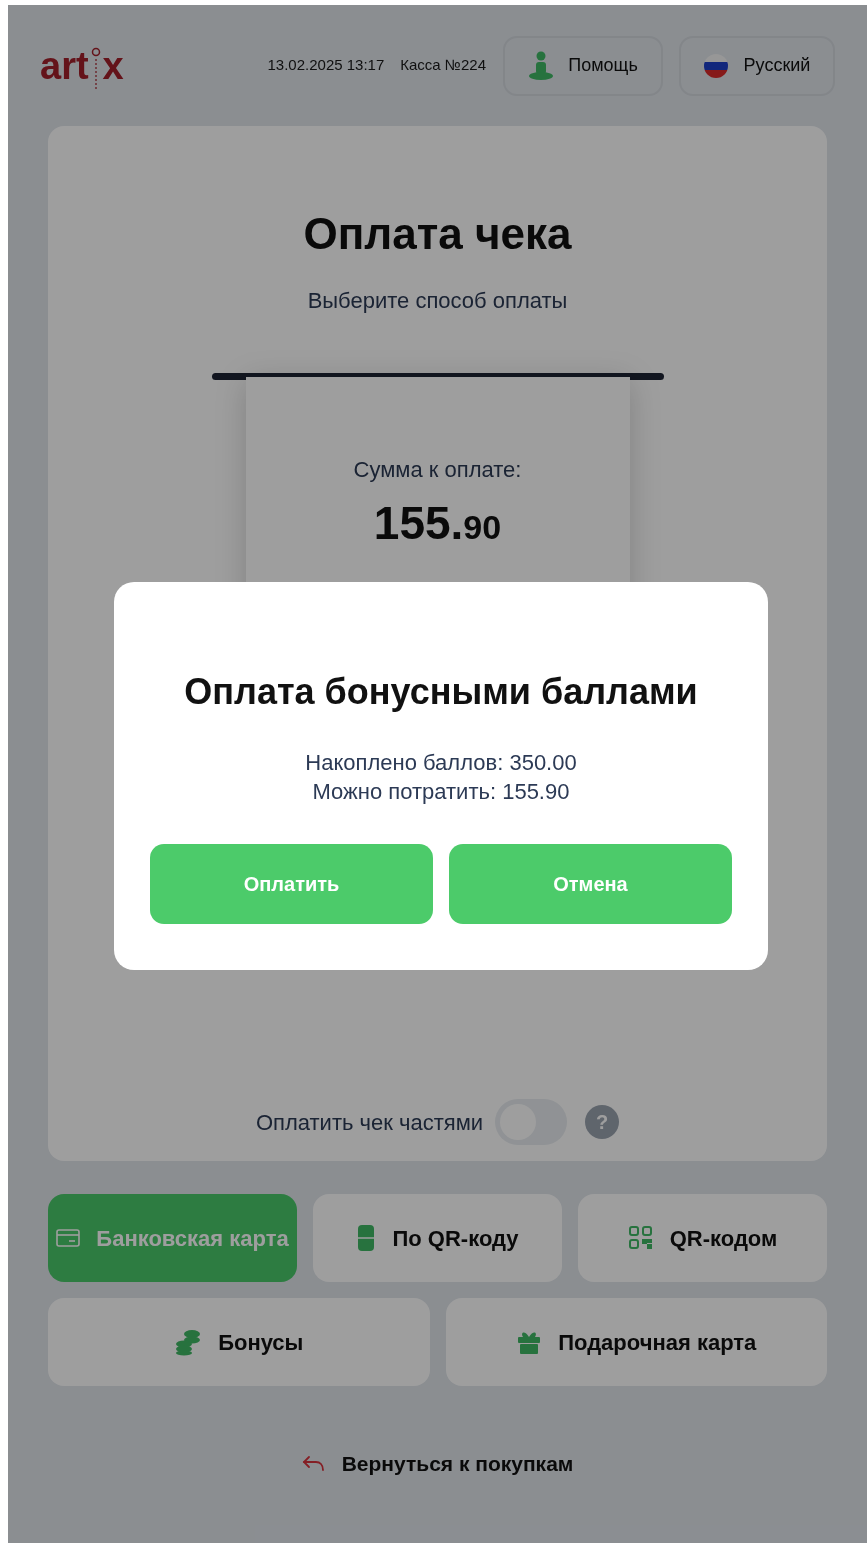  I want to click on dialog-title: Оплата бонусными баллами, so click(441, 692).